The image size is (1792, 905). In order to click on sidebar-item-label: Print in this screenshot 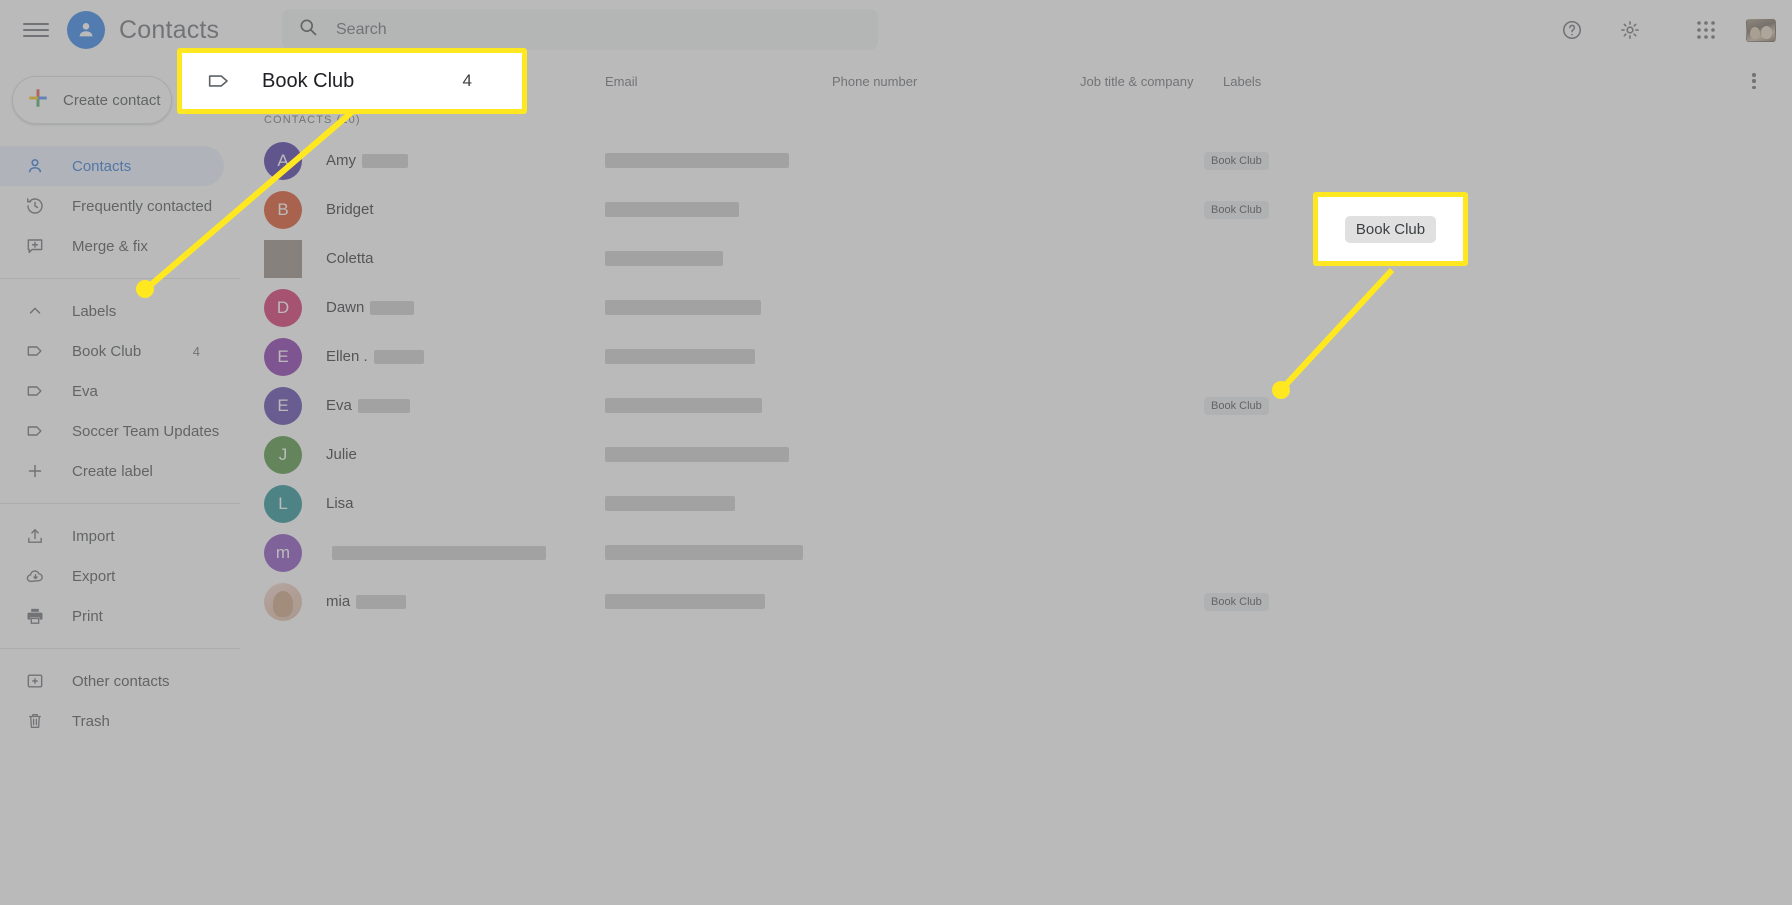, I will do `click(87, 616)`.